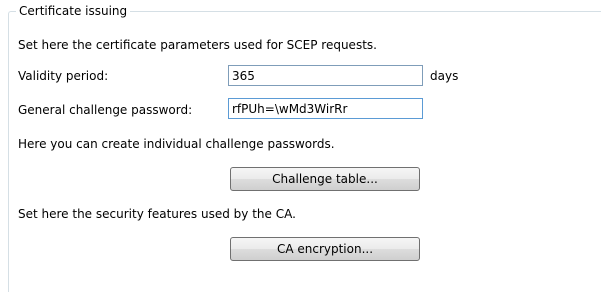 This screenshot has height=292, width=601. What do you see at coordinates (105, 110) in the screenshot?
I see `challenge-password-label: General challenge password:` at bounding box center [105, 110].